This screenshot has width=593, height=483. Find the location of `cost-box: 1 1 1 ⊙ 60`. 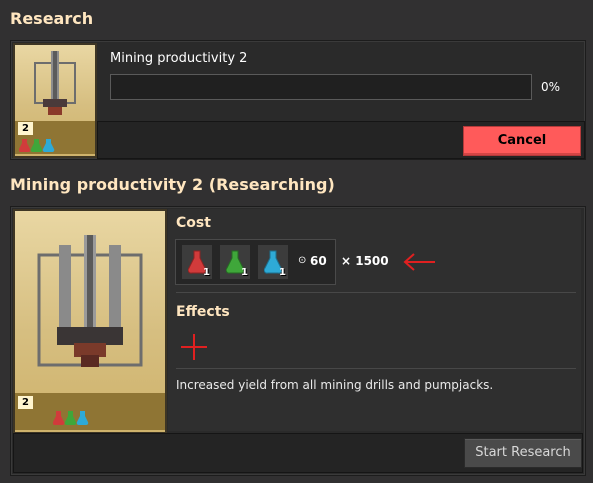

cost-box: 1 1 1 ⊙ 60 is located at coordinates (255, 262).